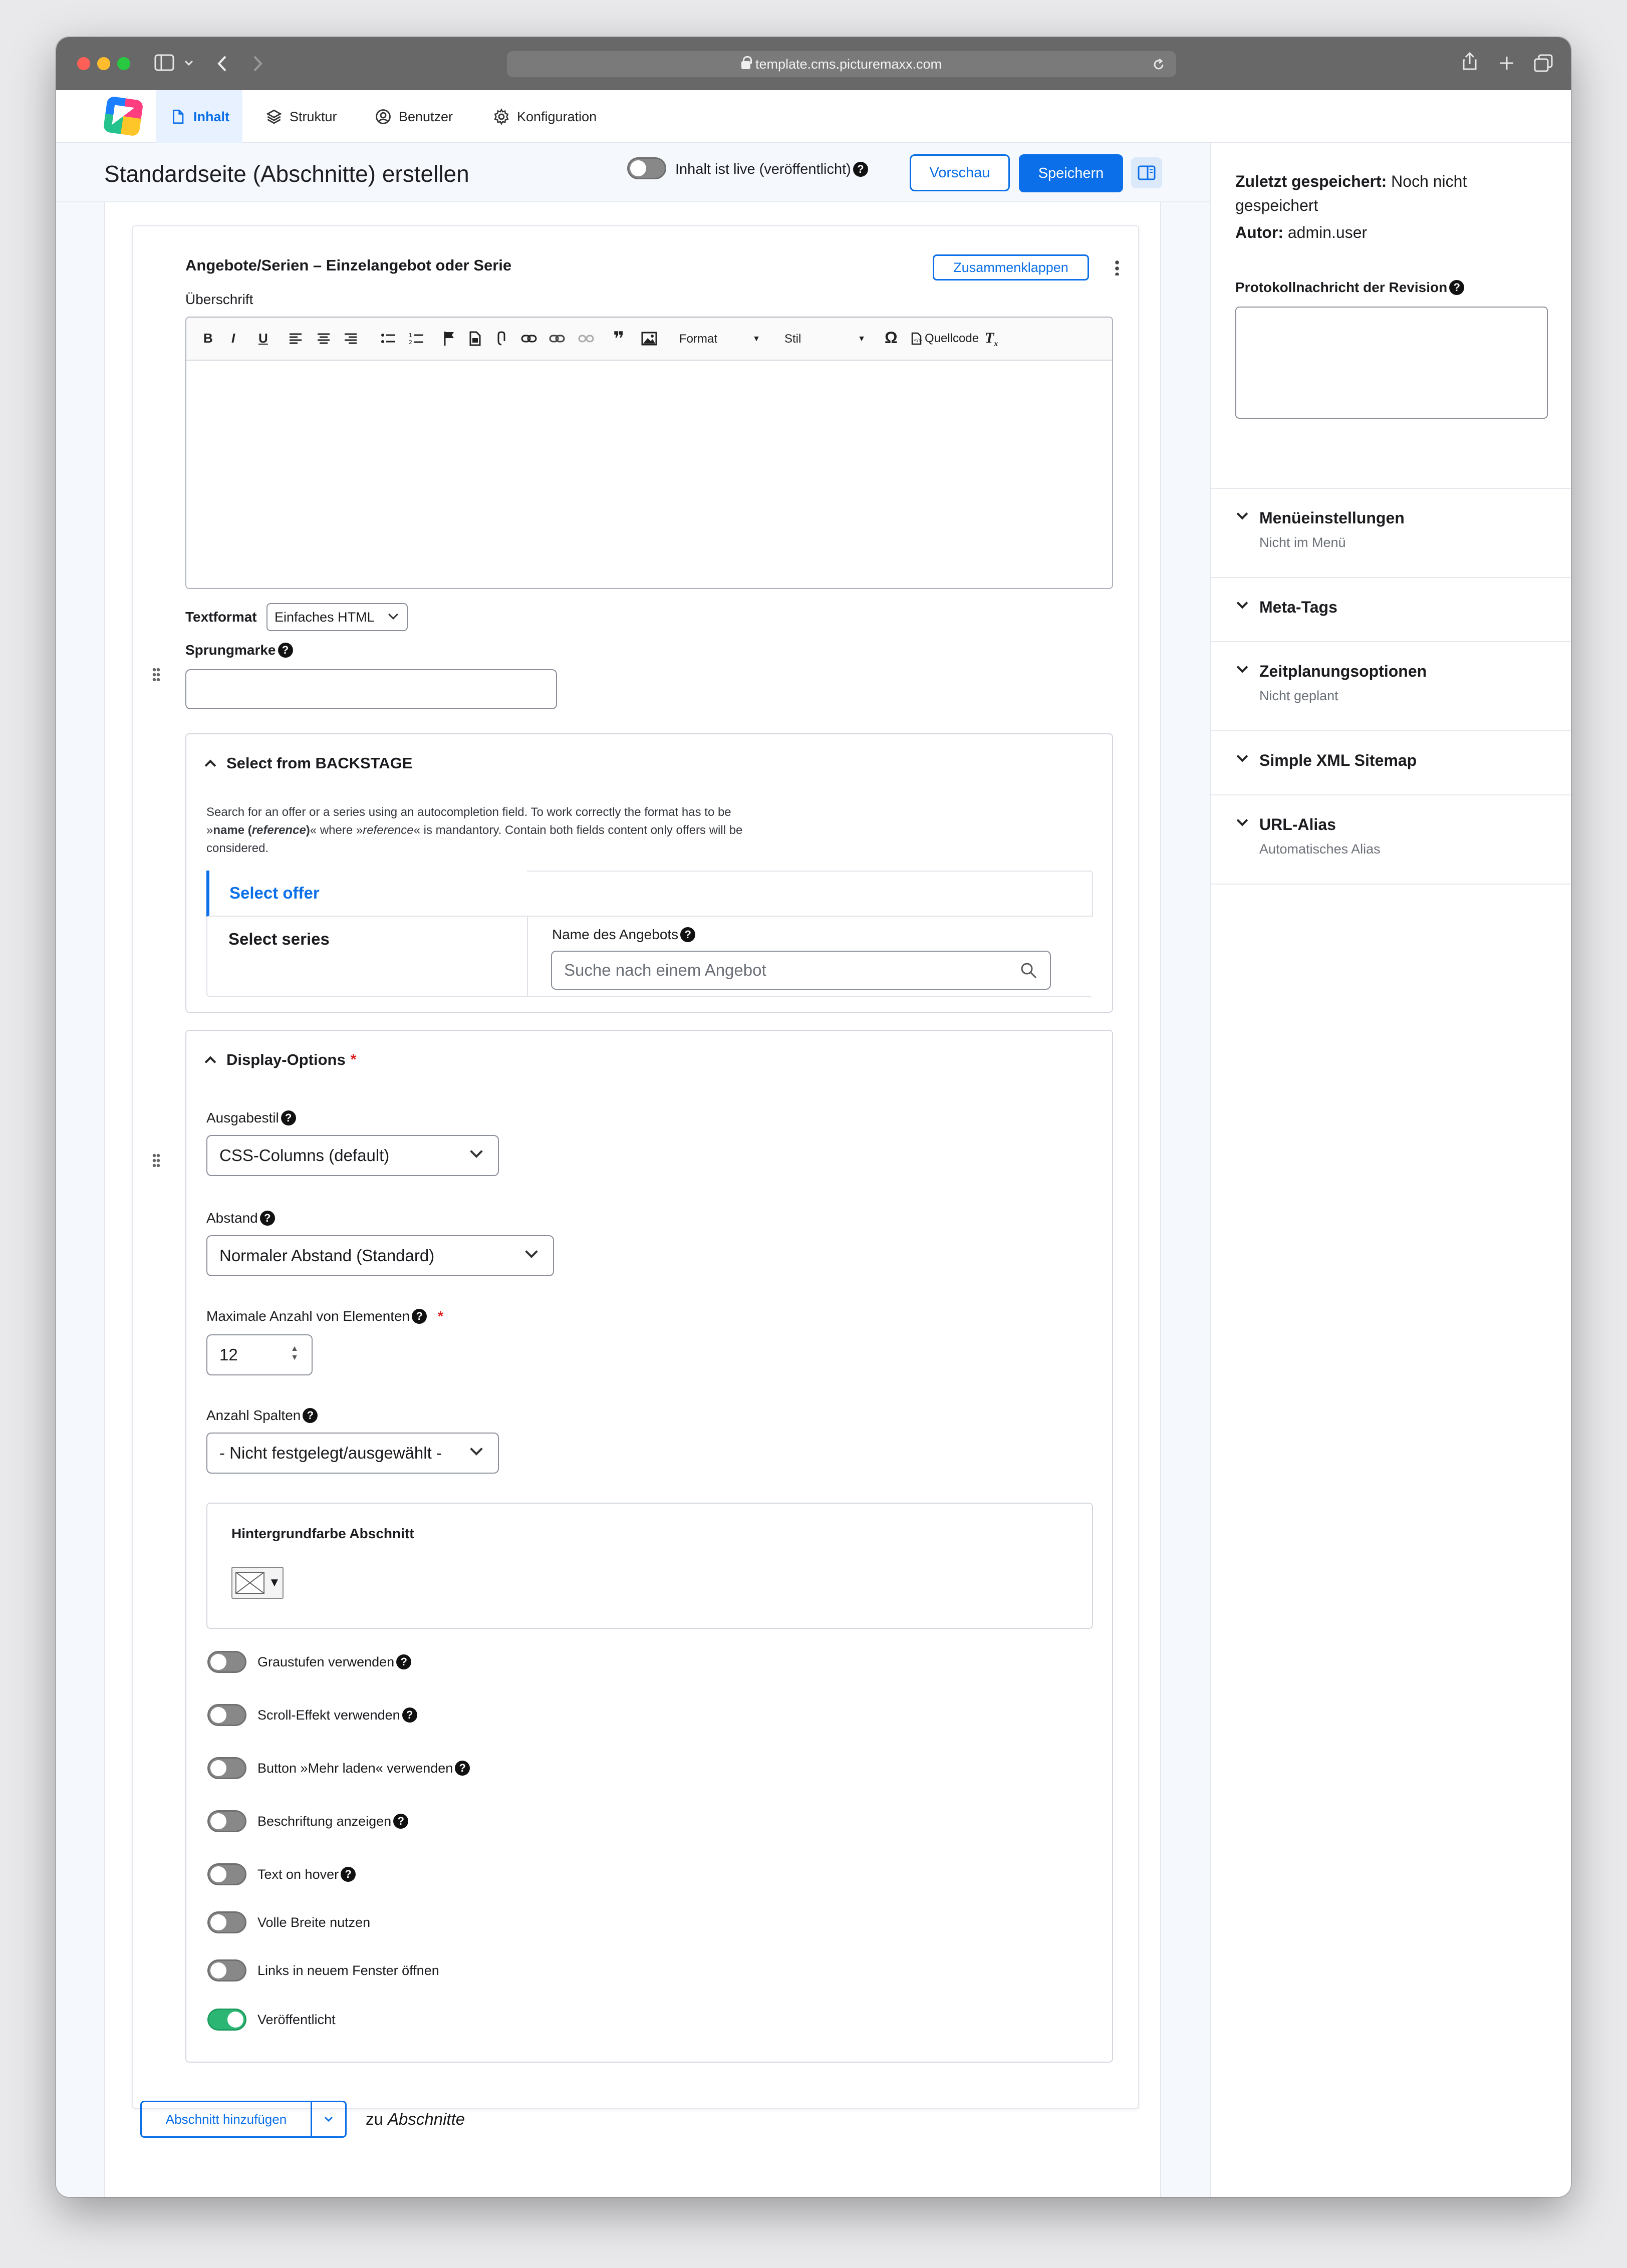 The image size is (1627, 2268). Describe the element at coordinates (388, 339) in the screenshot. I see `bullet-list-icon` at that location.